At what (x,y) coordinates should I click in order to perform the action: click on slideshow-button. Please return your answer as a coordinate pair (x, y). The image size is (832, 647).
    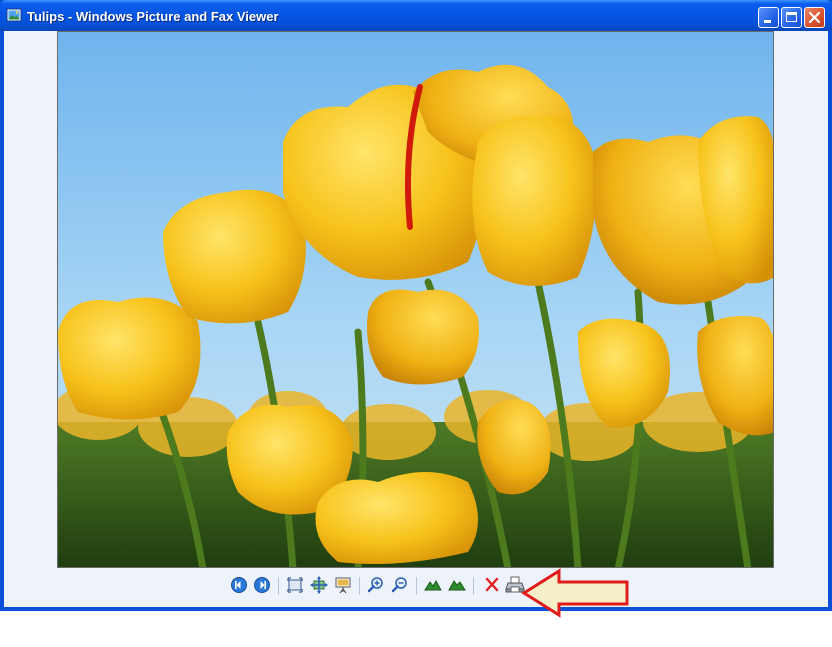
    Looking at the image, I should click on (343, 585).